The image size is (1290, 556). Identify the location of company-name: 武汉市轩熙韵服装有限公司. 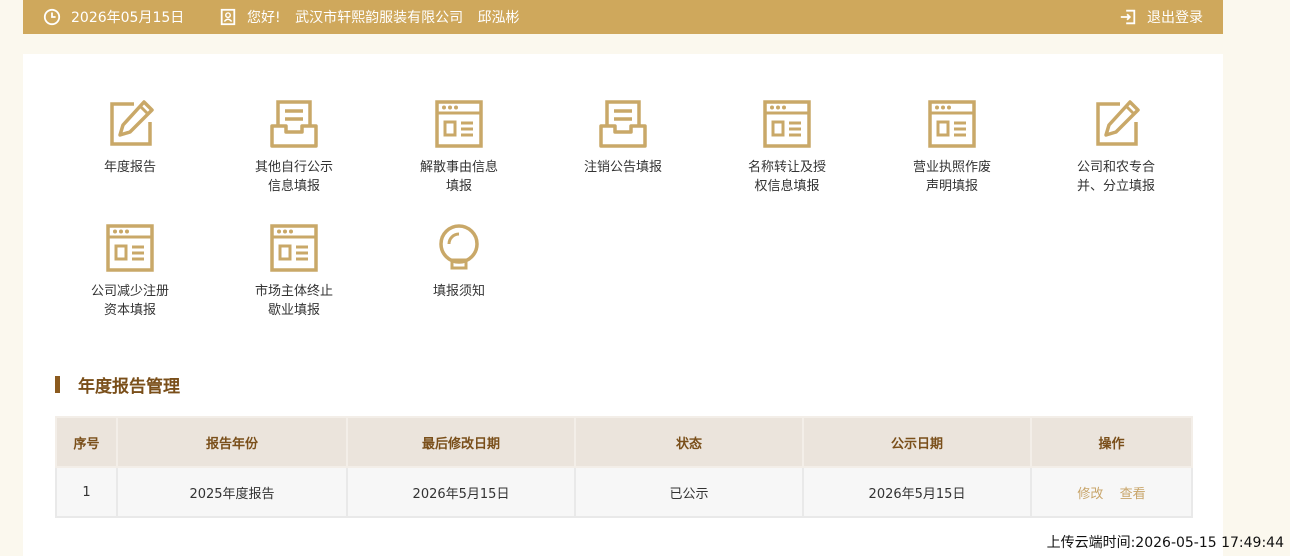
(379, 18).